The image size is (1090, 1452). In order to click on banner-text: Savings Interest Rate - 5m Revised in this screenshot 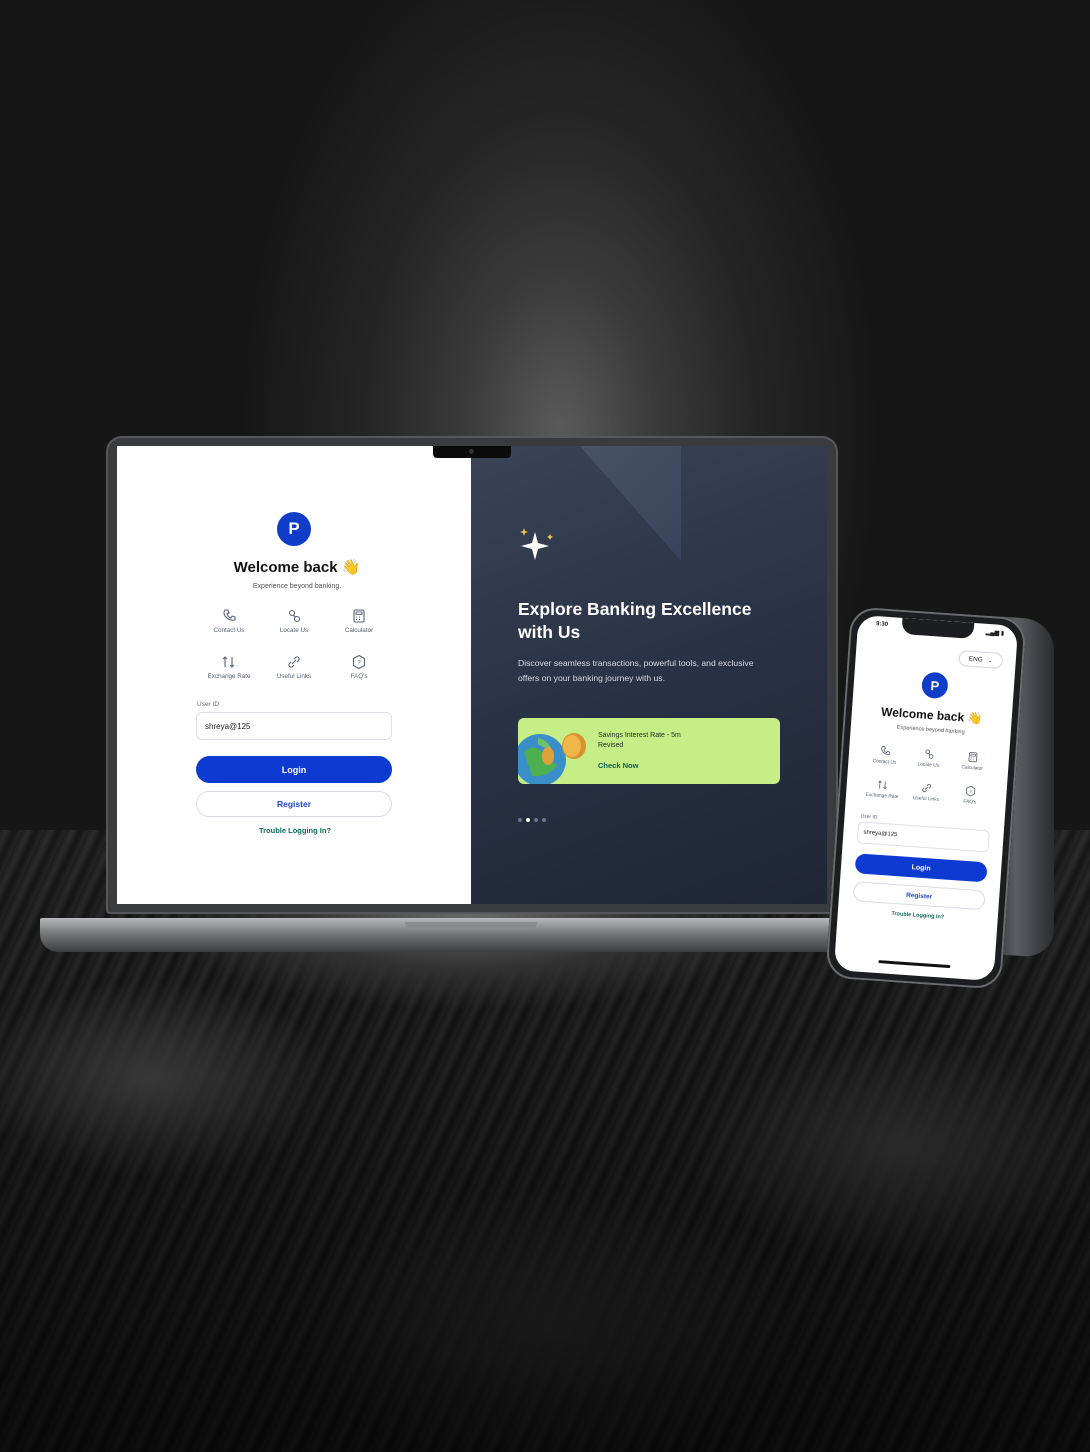, I will do `click(639, 740)`.